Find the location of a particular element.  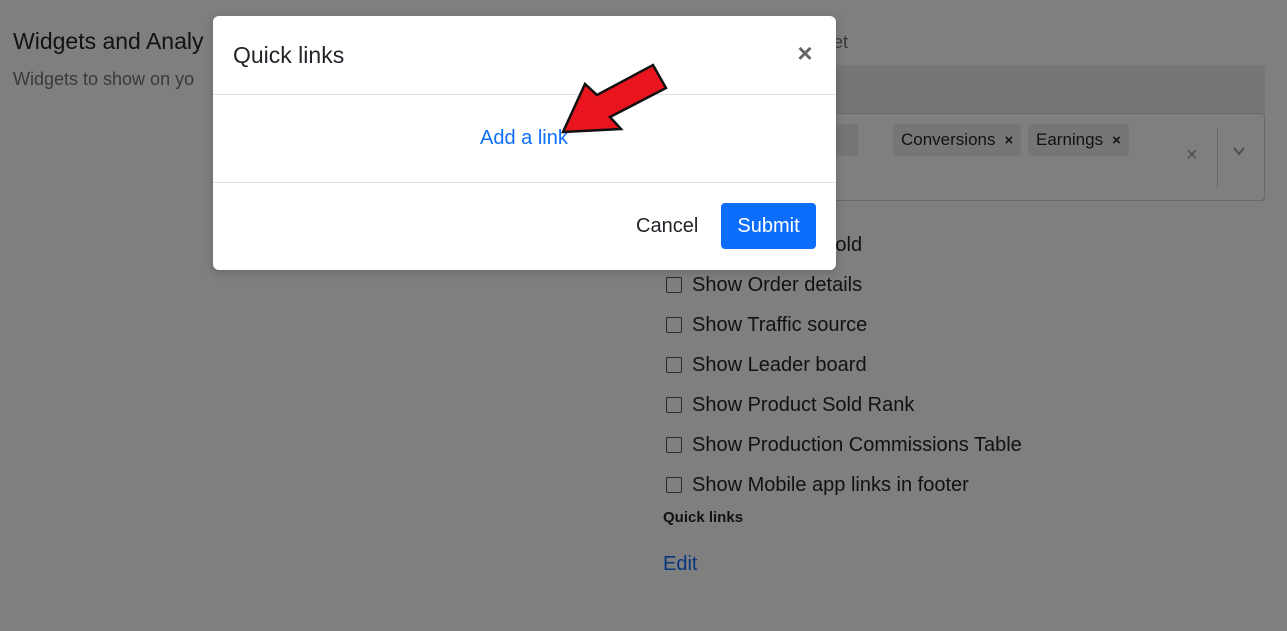

modal-body: Add a link is located at coordinates (524, 139).